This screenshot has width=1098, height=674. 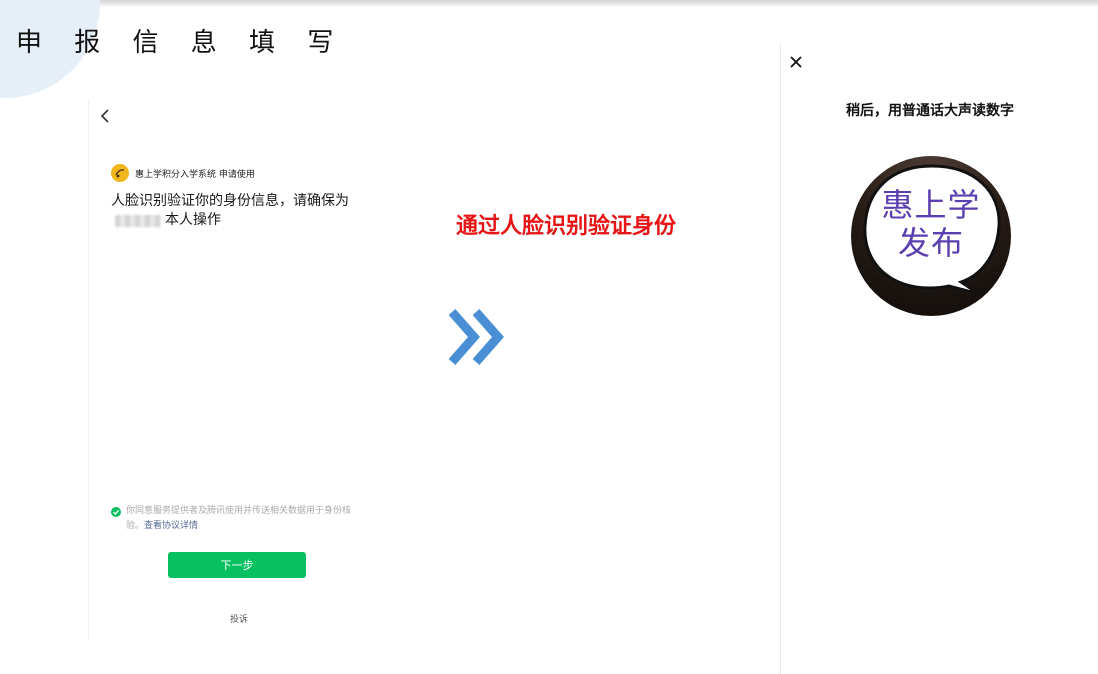 I want to click on page-title: 申 报 信 息 填 写, so click(x=181, y=43).